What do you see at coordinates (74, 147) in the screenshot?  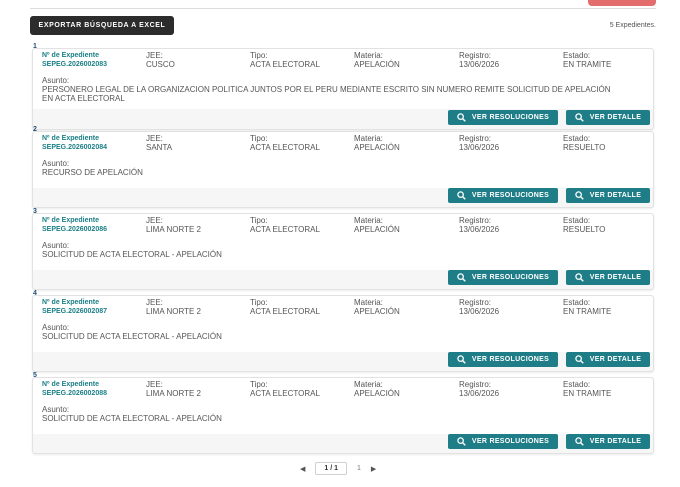 I see `expediente-number: SEPEG.2026002084` at bounding box center [74, 147].